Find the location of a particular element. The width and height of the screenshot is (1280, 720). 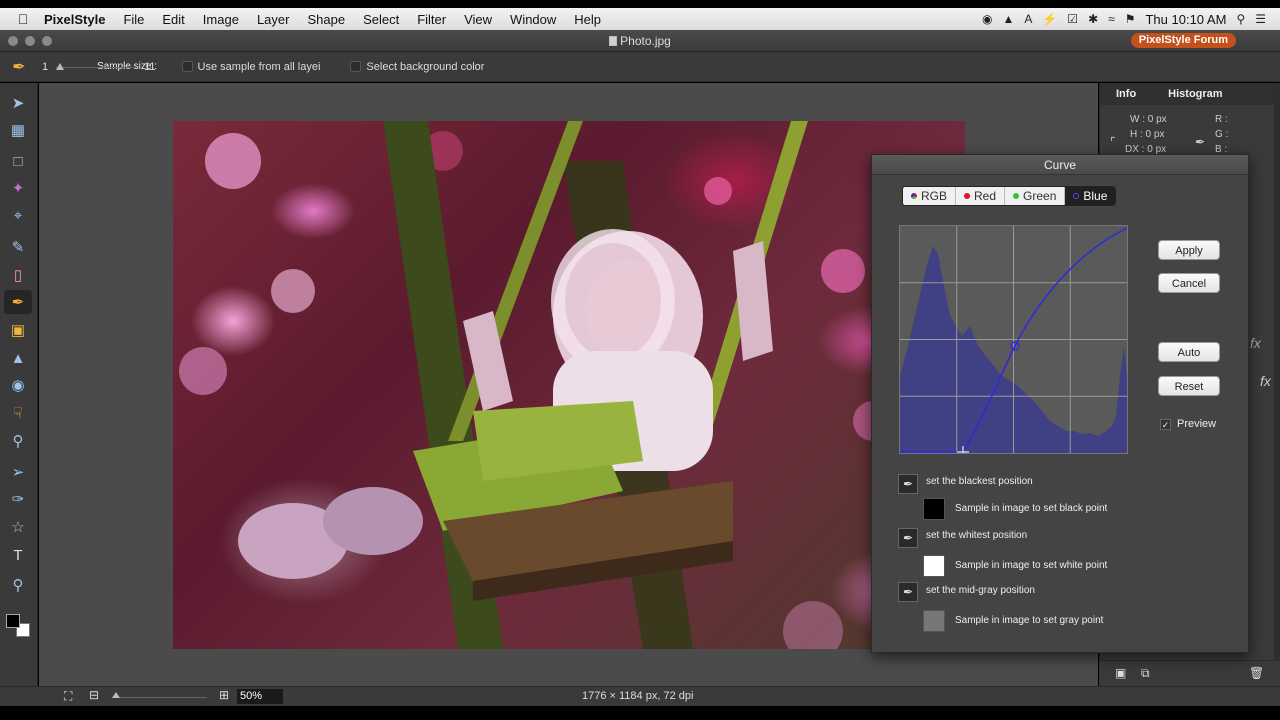

shape-tool-icon: ☆ is located at coordinates (18, 527).